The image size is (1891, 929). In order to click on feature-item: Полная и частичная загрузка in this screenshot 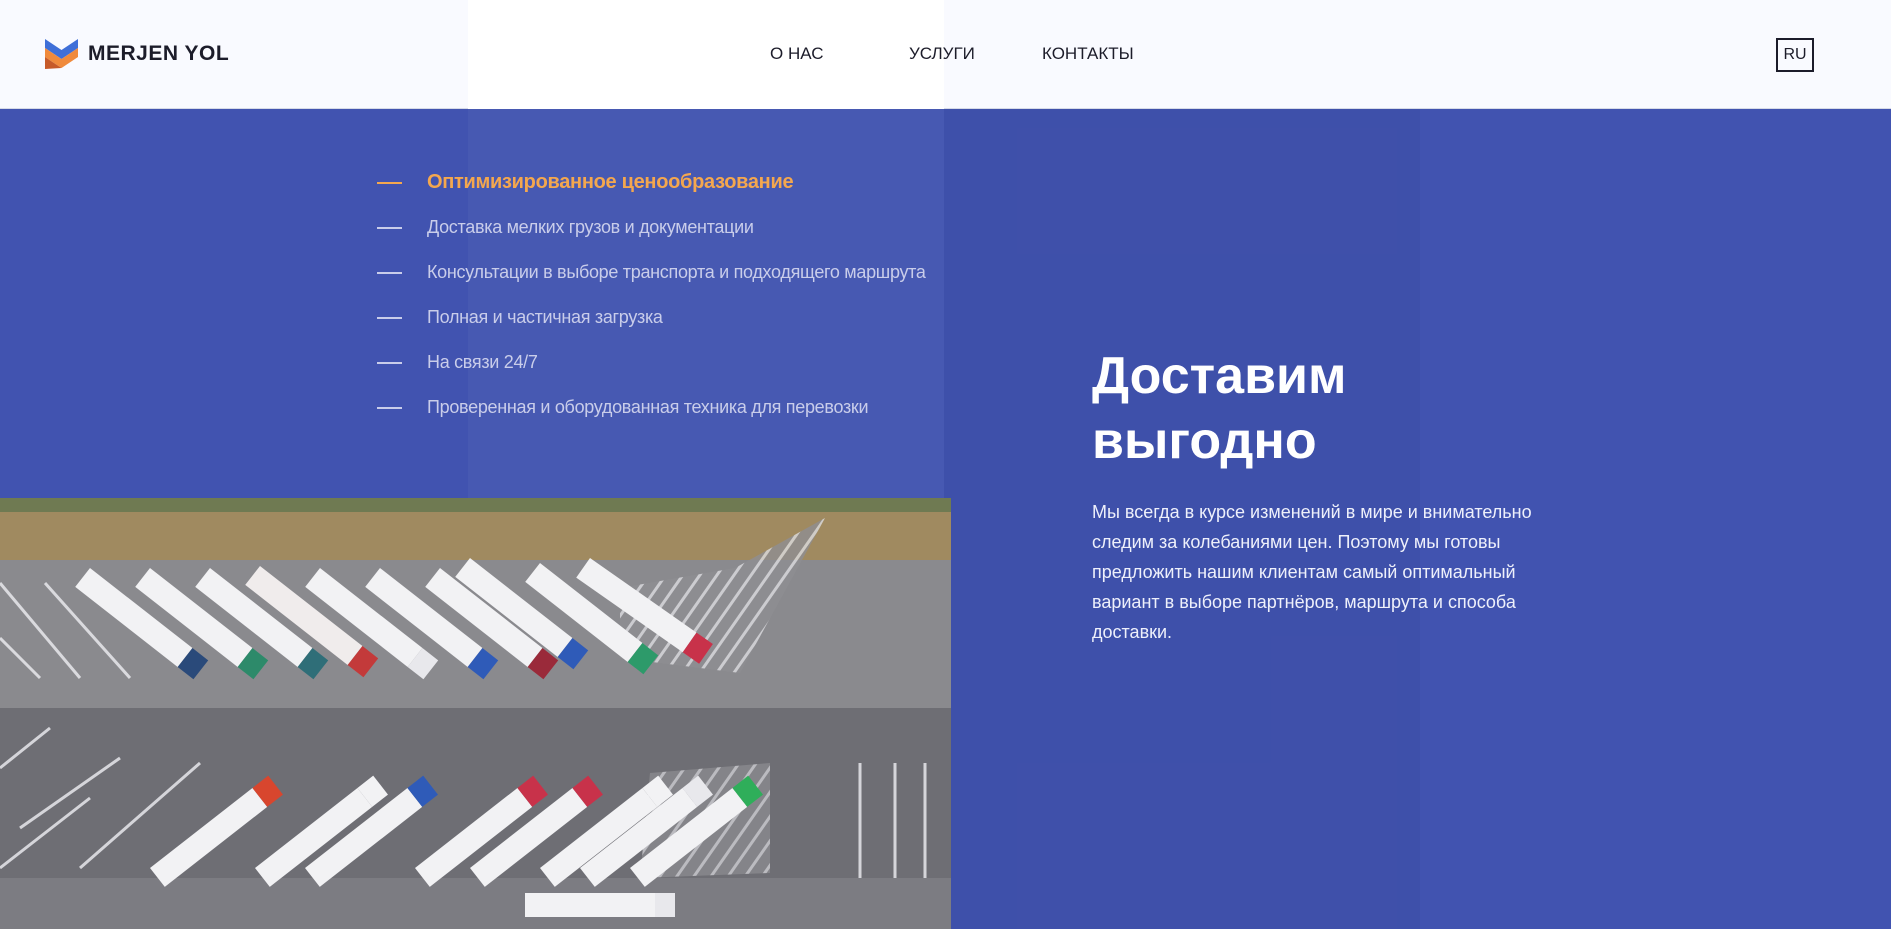, I will do `click(651, 317)`.